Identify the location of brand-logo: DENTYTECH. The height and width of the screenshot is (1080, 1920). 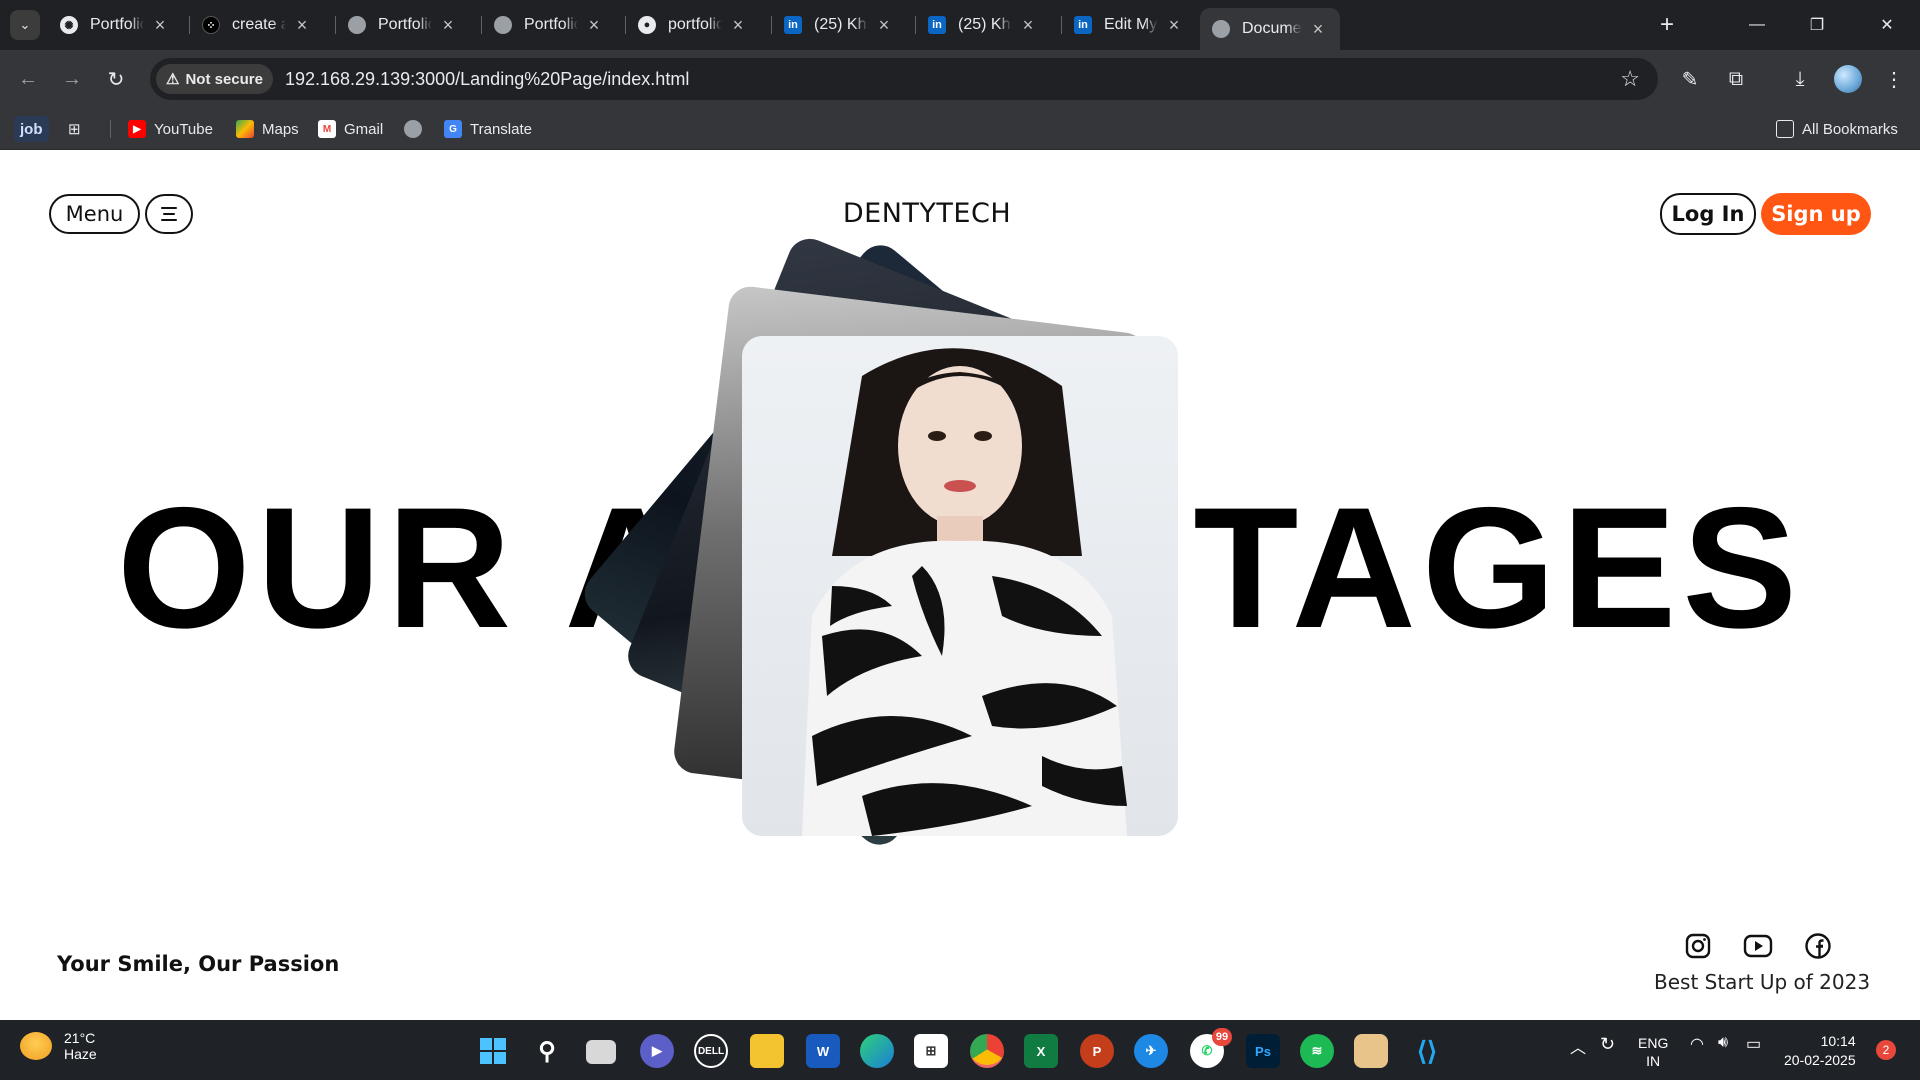
(927, 213).